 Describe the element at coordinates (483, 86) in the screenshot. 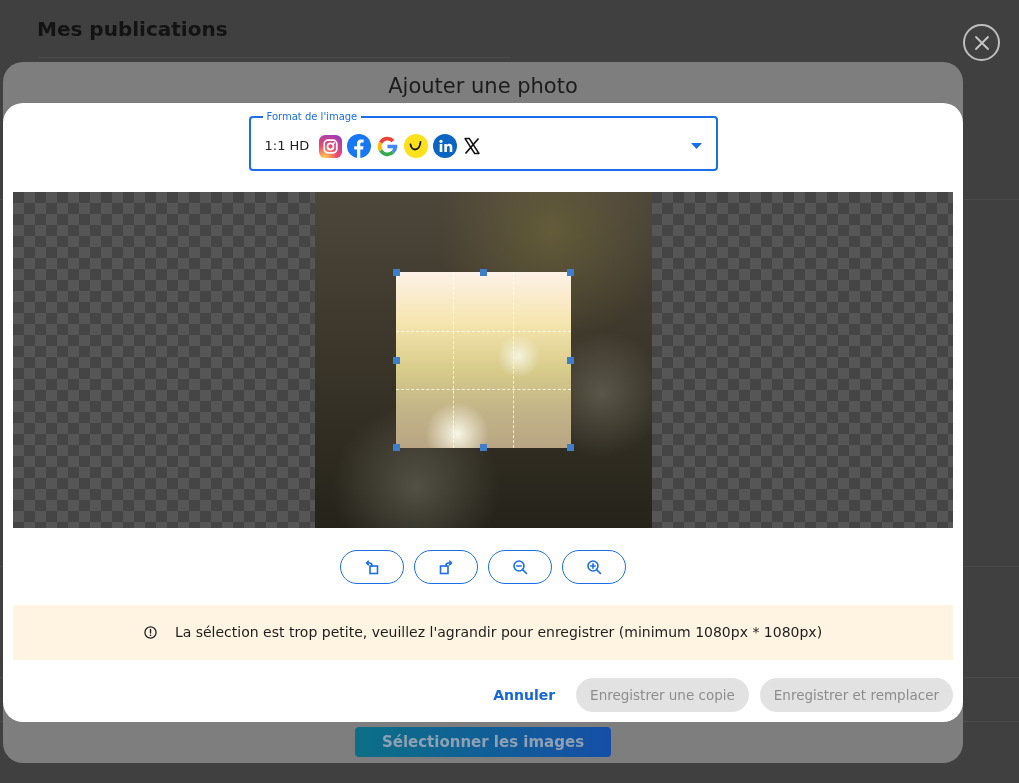

I see `dialog-title: Ajouter une photo` at that location.